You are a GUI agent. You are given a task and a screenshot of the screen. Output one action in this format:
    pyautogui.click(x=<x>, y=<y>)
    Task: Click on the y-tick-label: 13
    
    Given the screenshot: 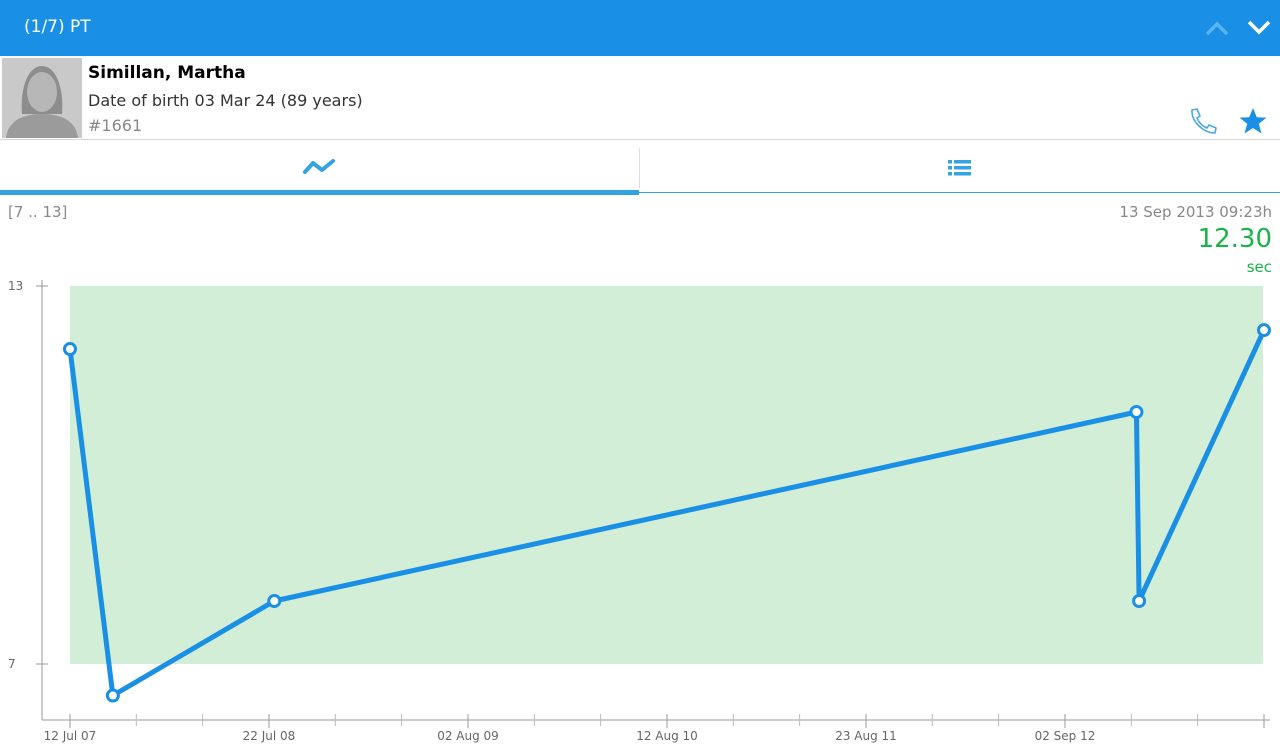 What is the action you would take?
    pyautogui.click(x=15, y=286)
    